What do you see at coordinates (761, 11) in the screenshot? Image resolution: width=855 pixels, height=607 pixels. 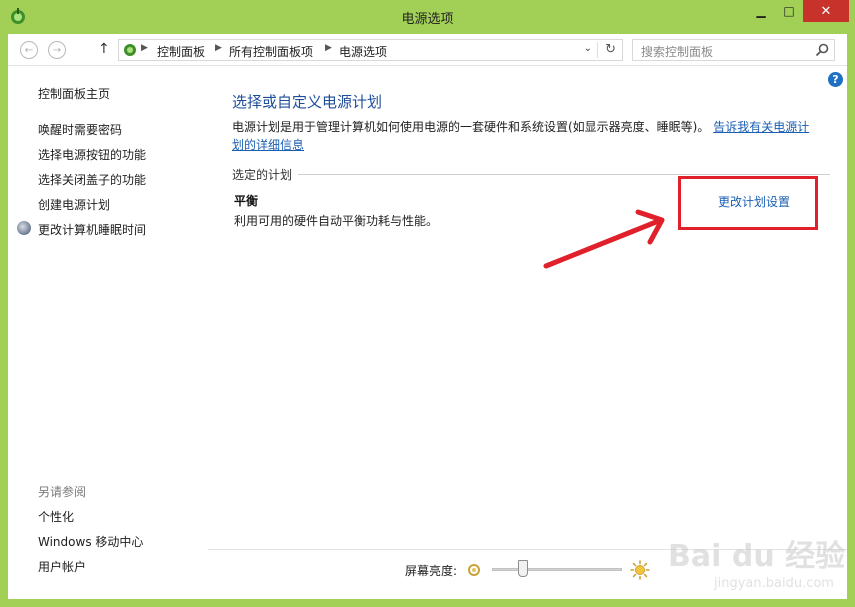 I see `minimize-button: ▁` at bounding box center [761, 11].